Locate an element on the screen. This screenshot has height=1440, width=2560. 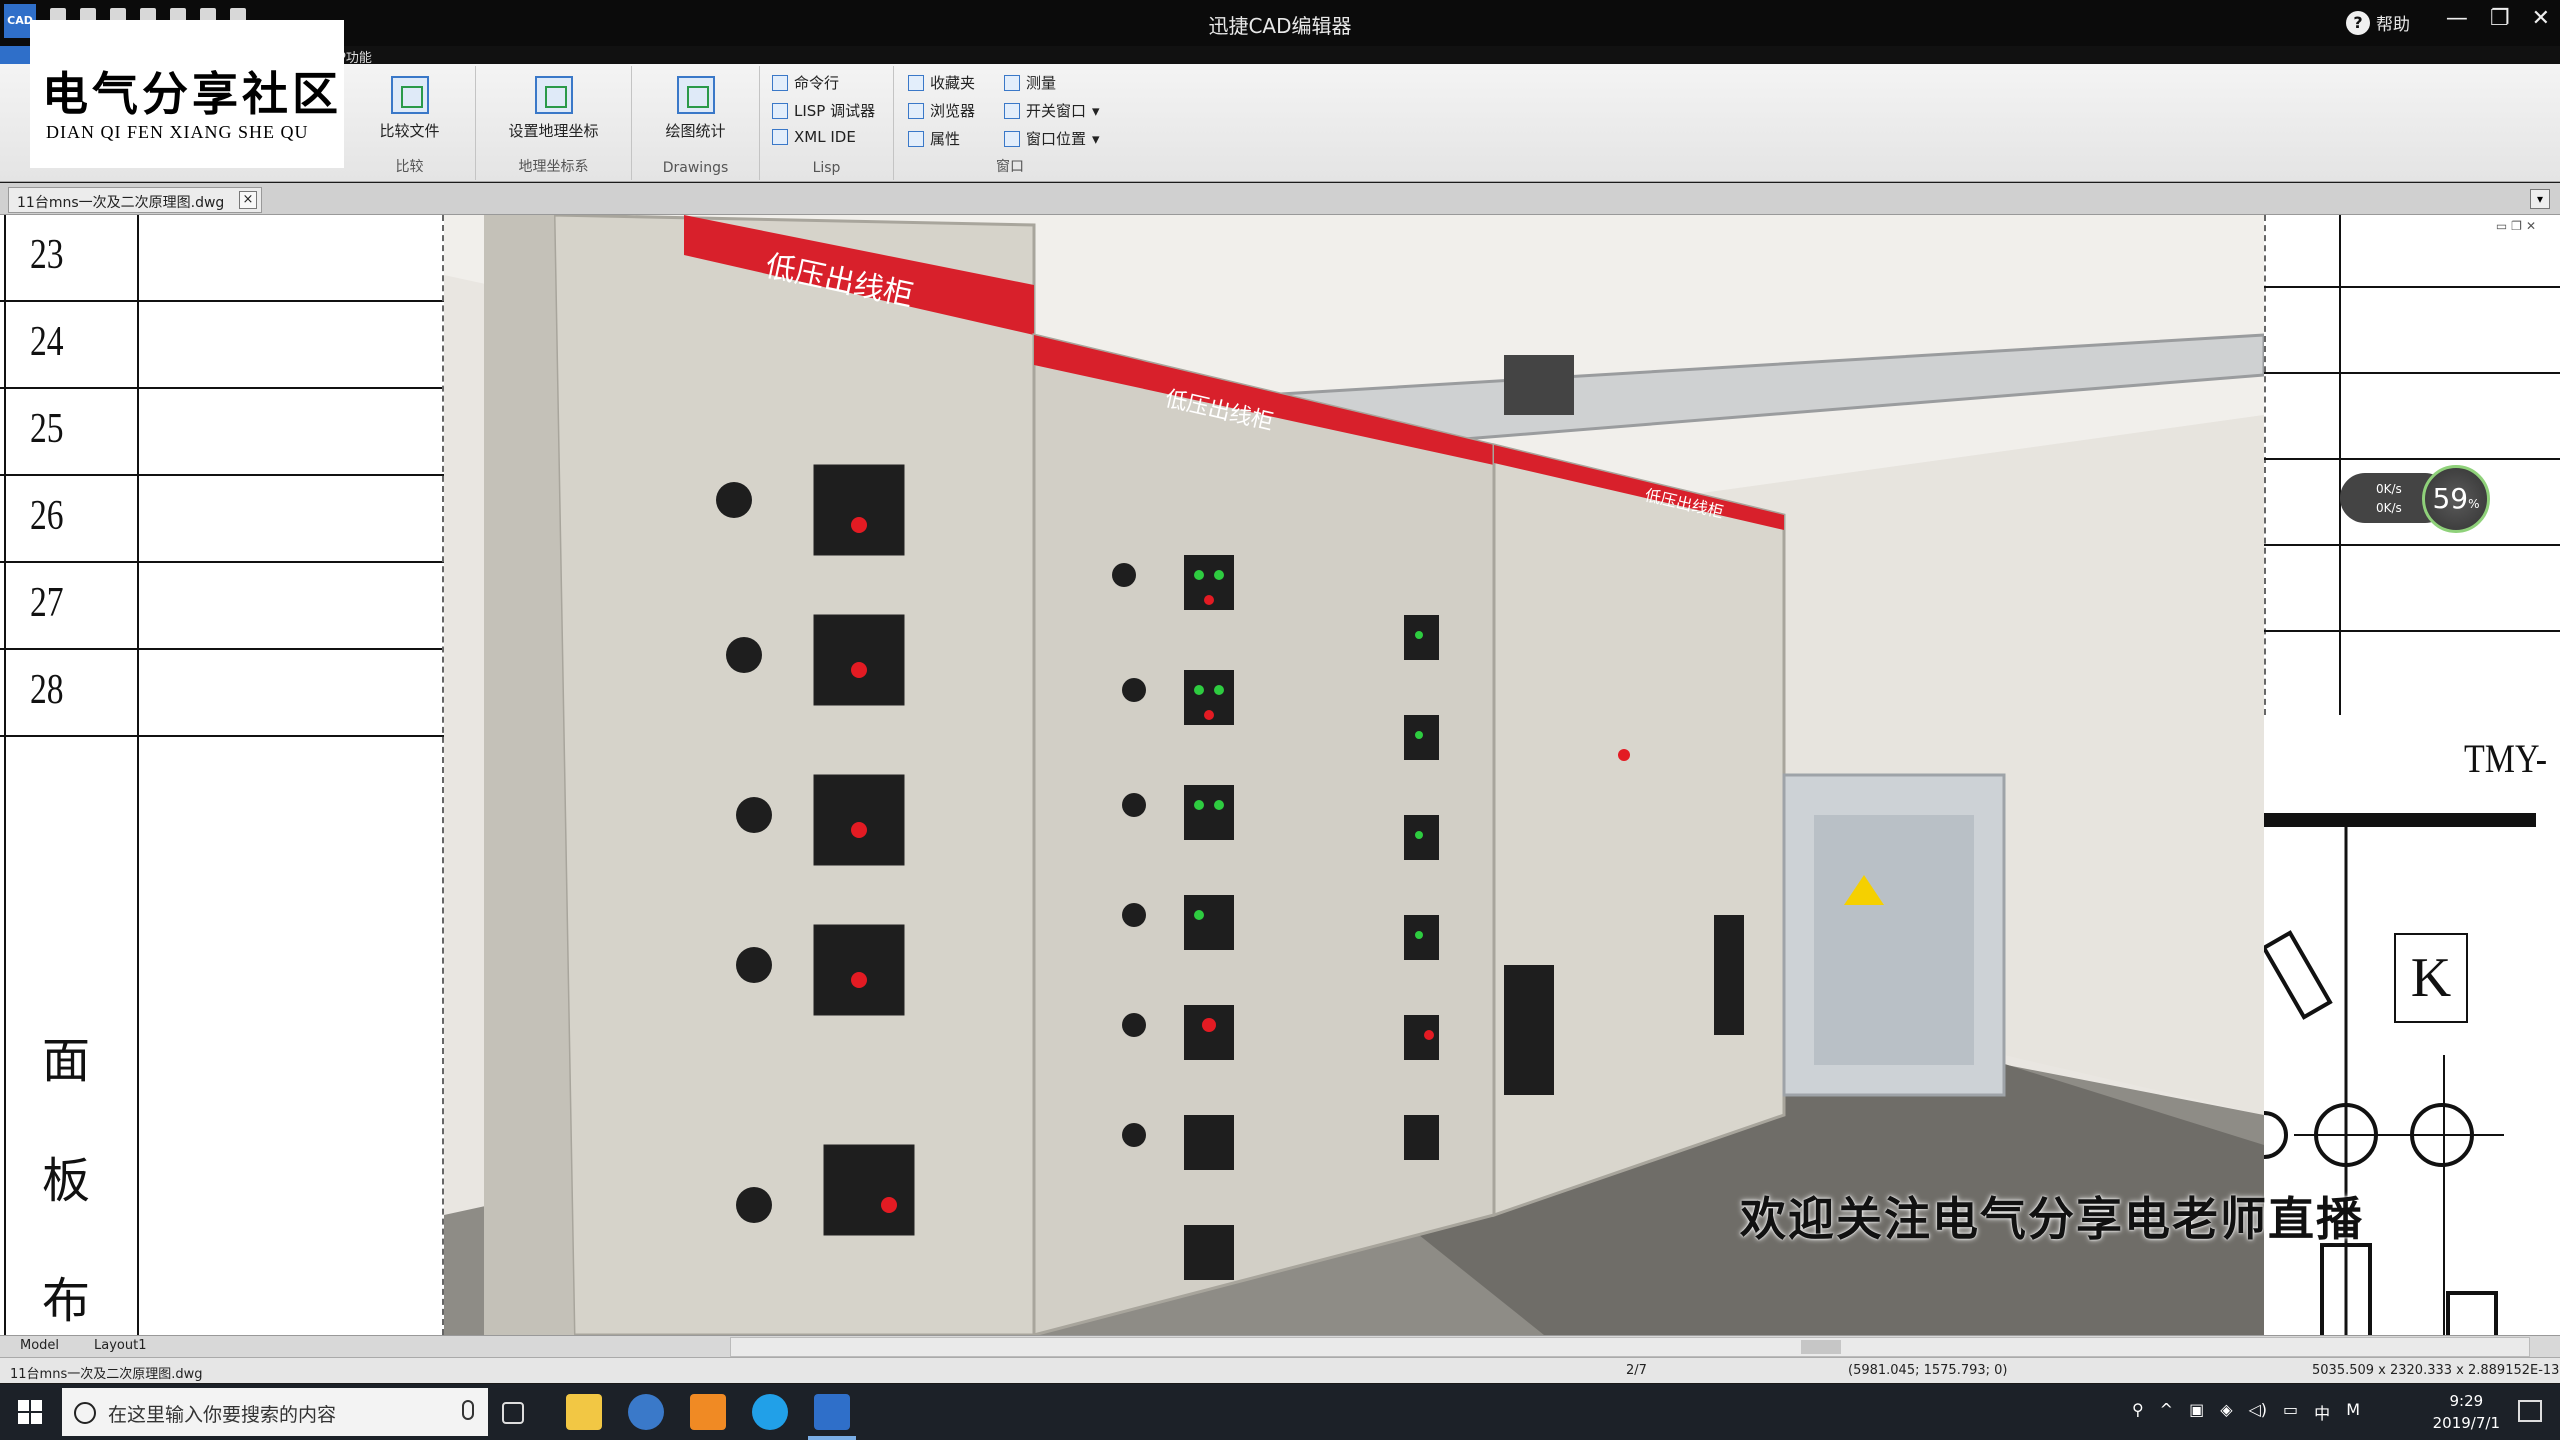
ime-language: 中 is located at coordinates (2322, 1412).